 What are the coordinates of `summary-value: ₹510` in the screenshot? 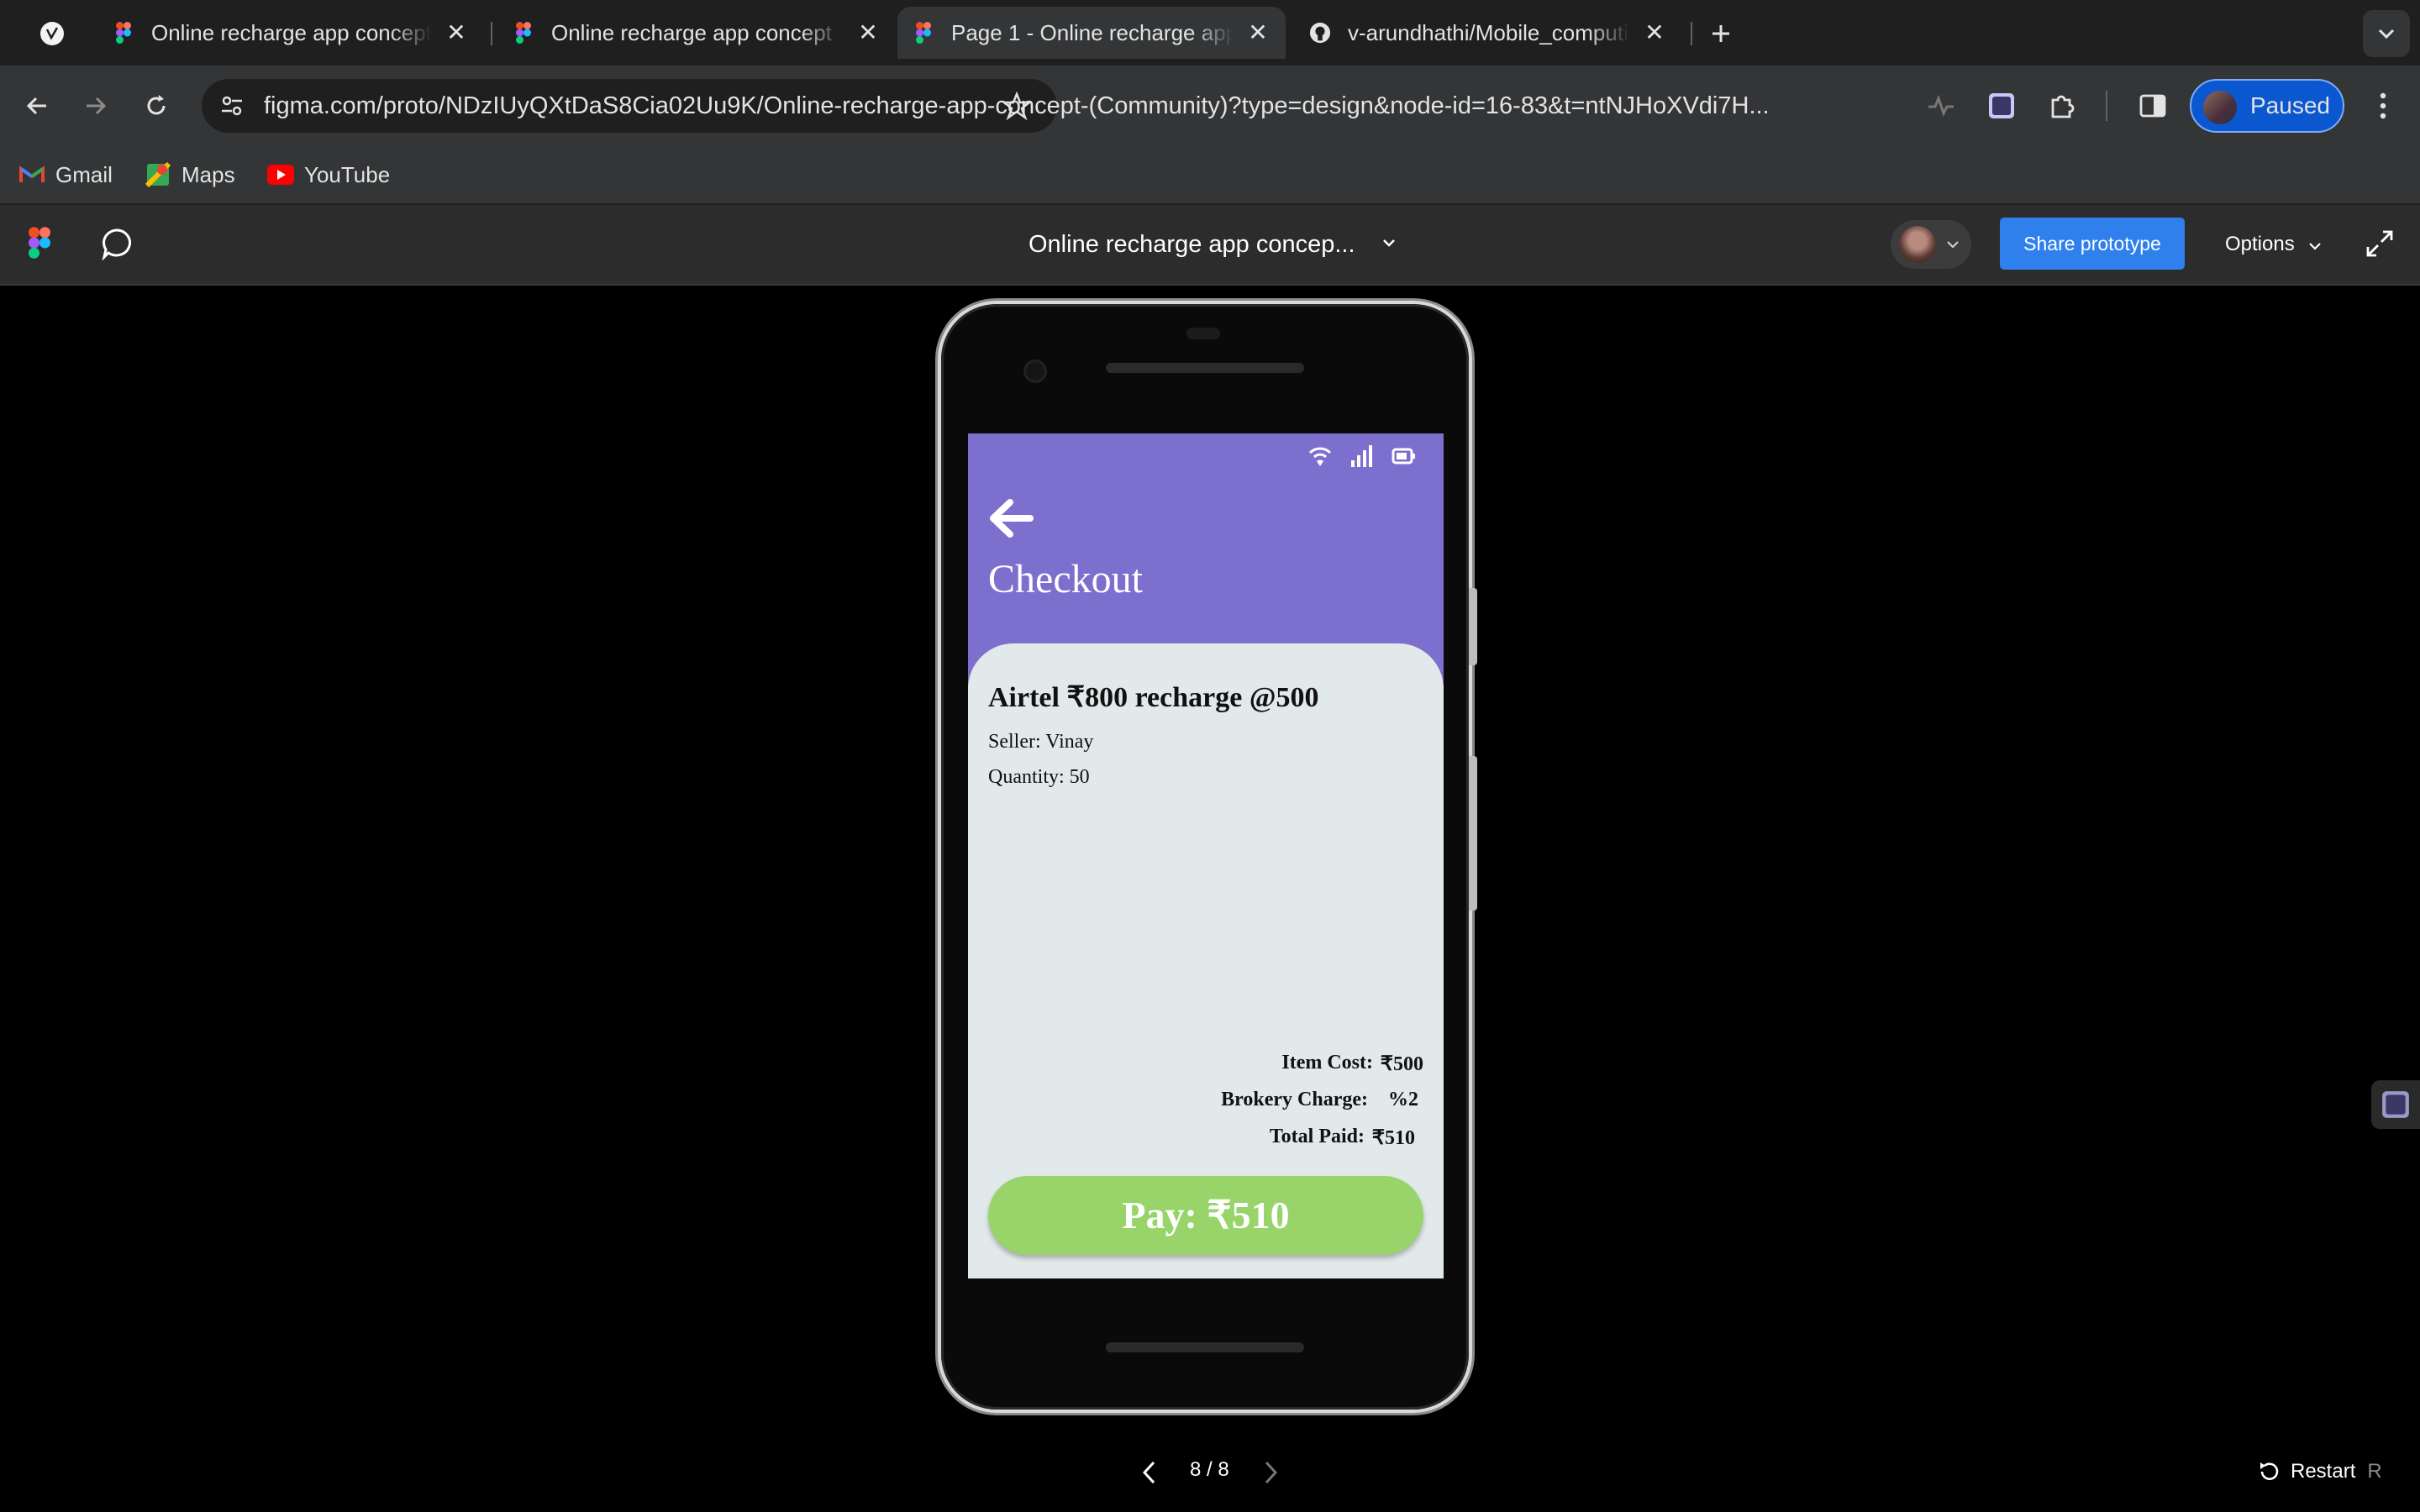 It's located at (1393, 1138).